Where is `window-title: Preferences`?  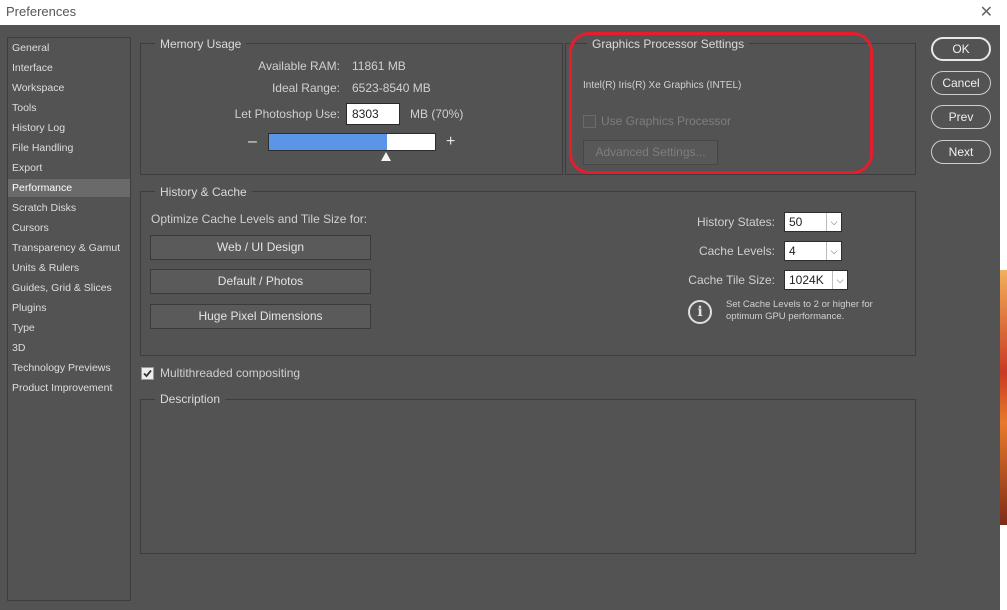
window-title: Preferences is located at coordinates (41, 11).